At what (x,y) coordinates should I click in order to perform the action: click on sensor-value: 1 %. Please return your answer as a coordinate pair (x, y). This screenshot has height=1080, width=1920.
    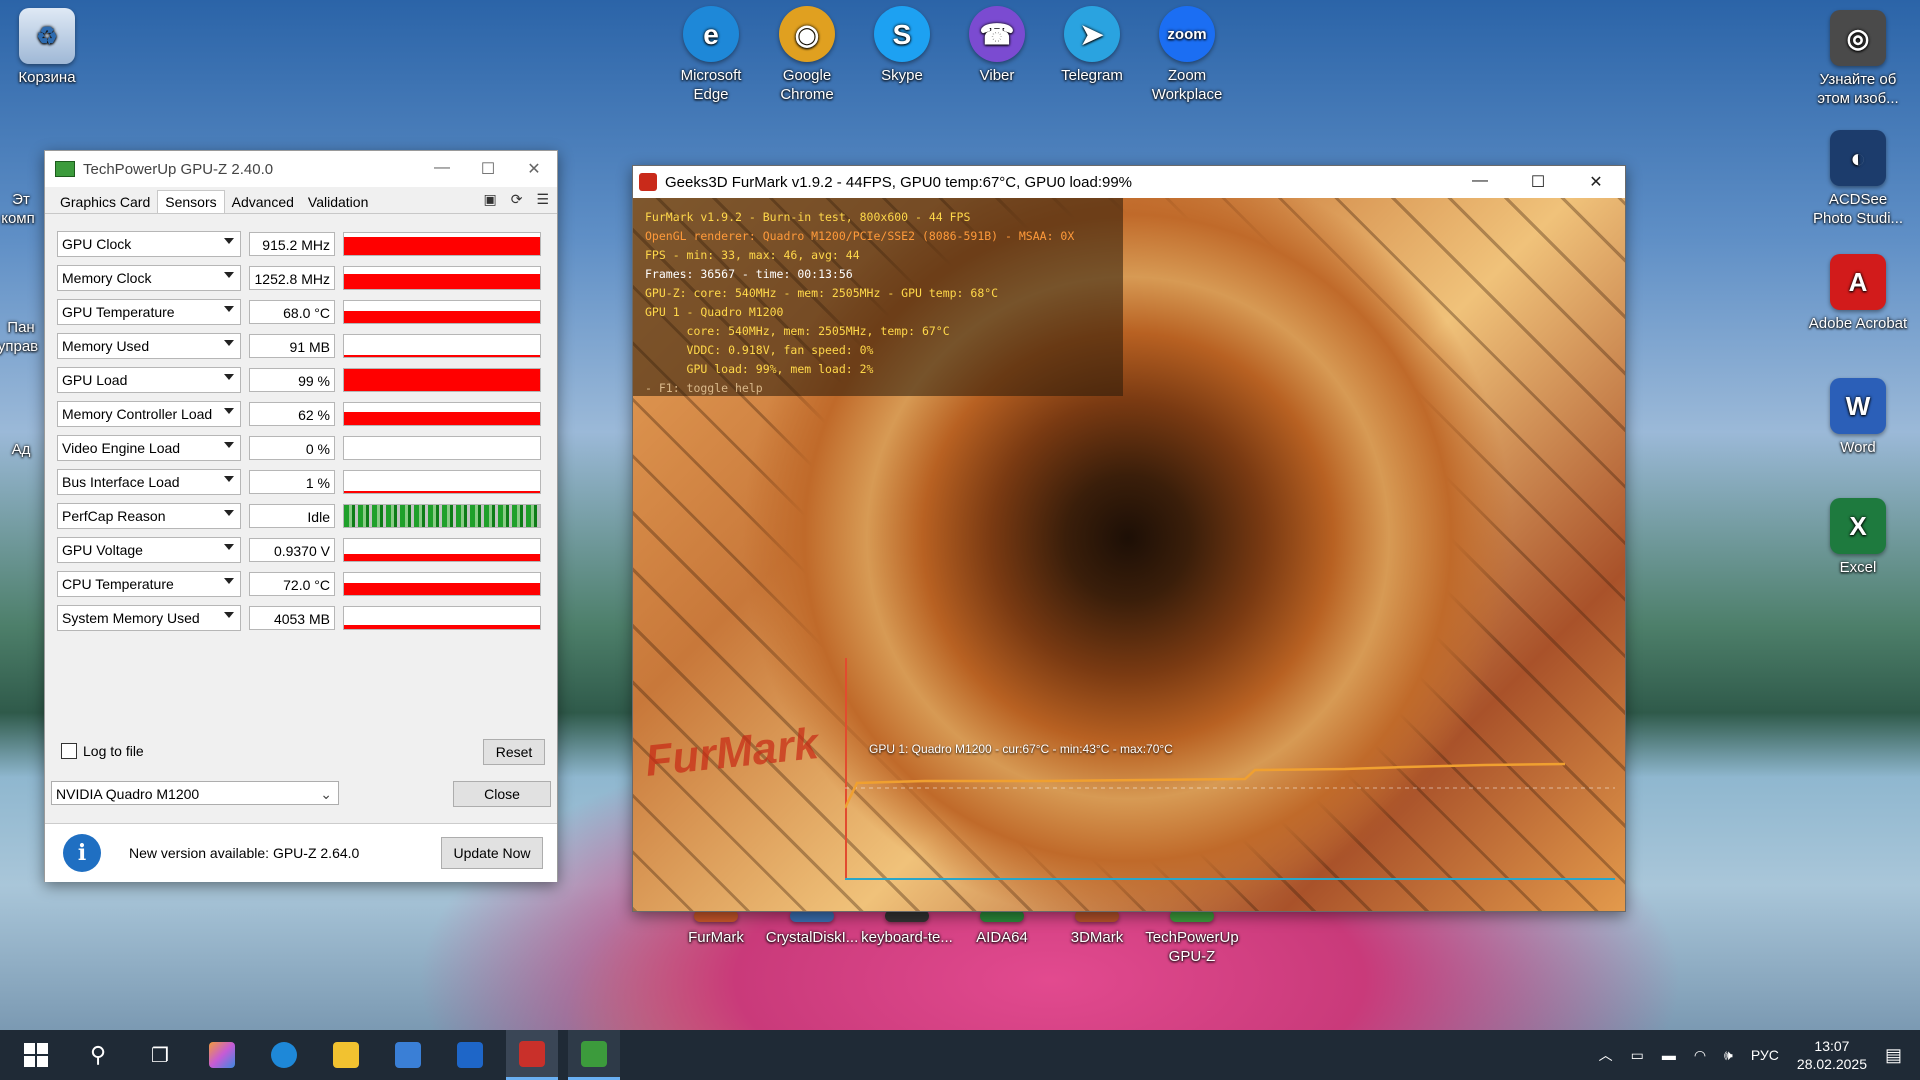
    Looking at the image, I should click on (292, 482).